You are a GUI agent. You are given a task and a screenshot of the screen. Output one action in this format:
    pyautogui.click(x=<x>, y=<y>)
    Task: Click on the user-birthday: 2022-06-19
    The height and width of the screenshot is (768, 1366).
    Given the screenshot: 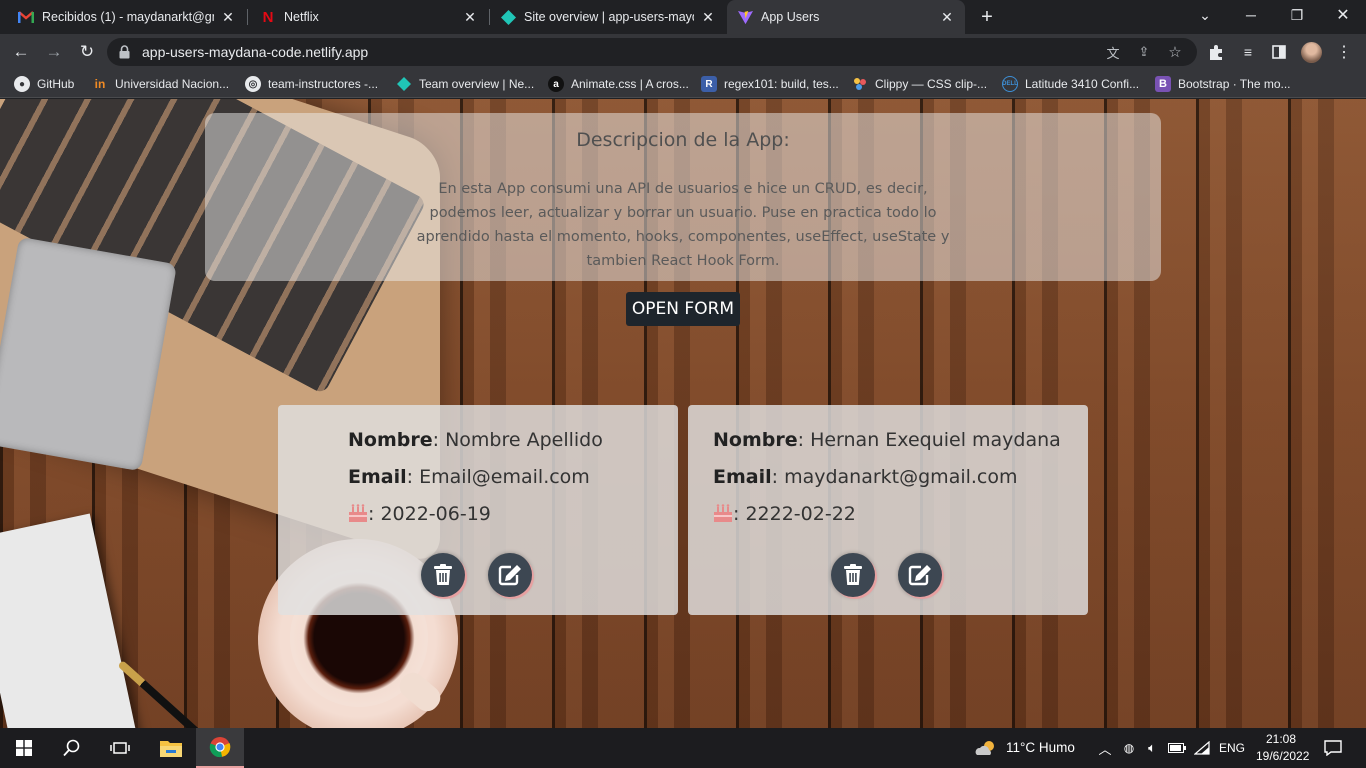 What is the action you would take?
    pyautogui.click(x=435, y=514)
    